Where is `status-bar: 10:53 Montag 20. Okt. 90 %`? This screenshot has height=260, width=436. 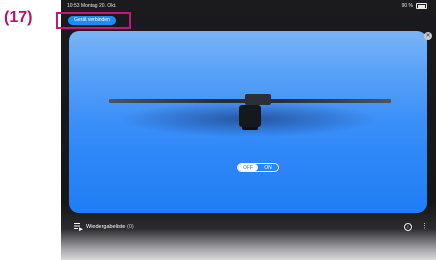
status-bar: 10:53 Montag 20. Okt. 90 % is located at coordinates (248, 6).